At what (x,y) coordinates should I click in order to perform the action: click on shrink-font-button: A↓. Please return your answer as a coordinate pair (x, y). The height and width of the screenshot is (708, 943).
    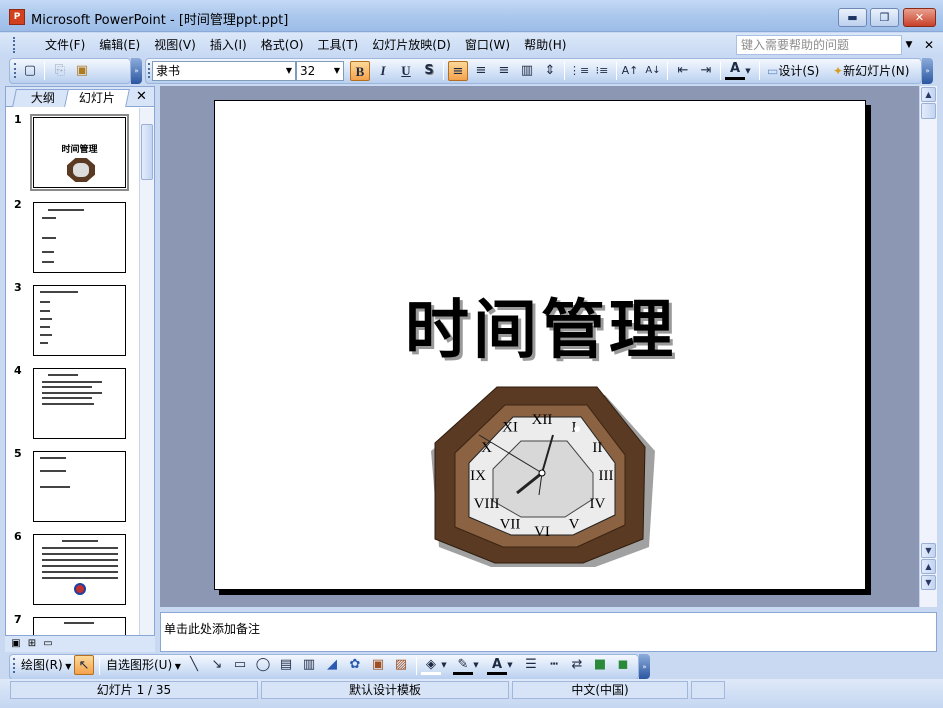
    Looking at the image, I should click on (653, 71).